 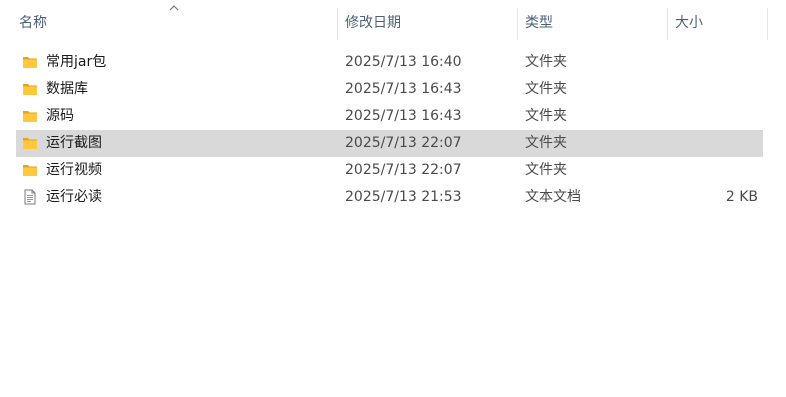 What do you see at coordinates (592, 20) in the screenshot?
I see `column-header-type: 类型` at bounding box center [592, 20].